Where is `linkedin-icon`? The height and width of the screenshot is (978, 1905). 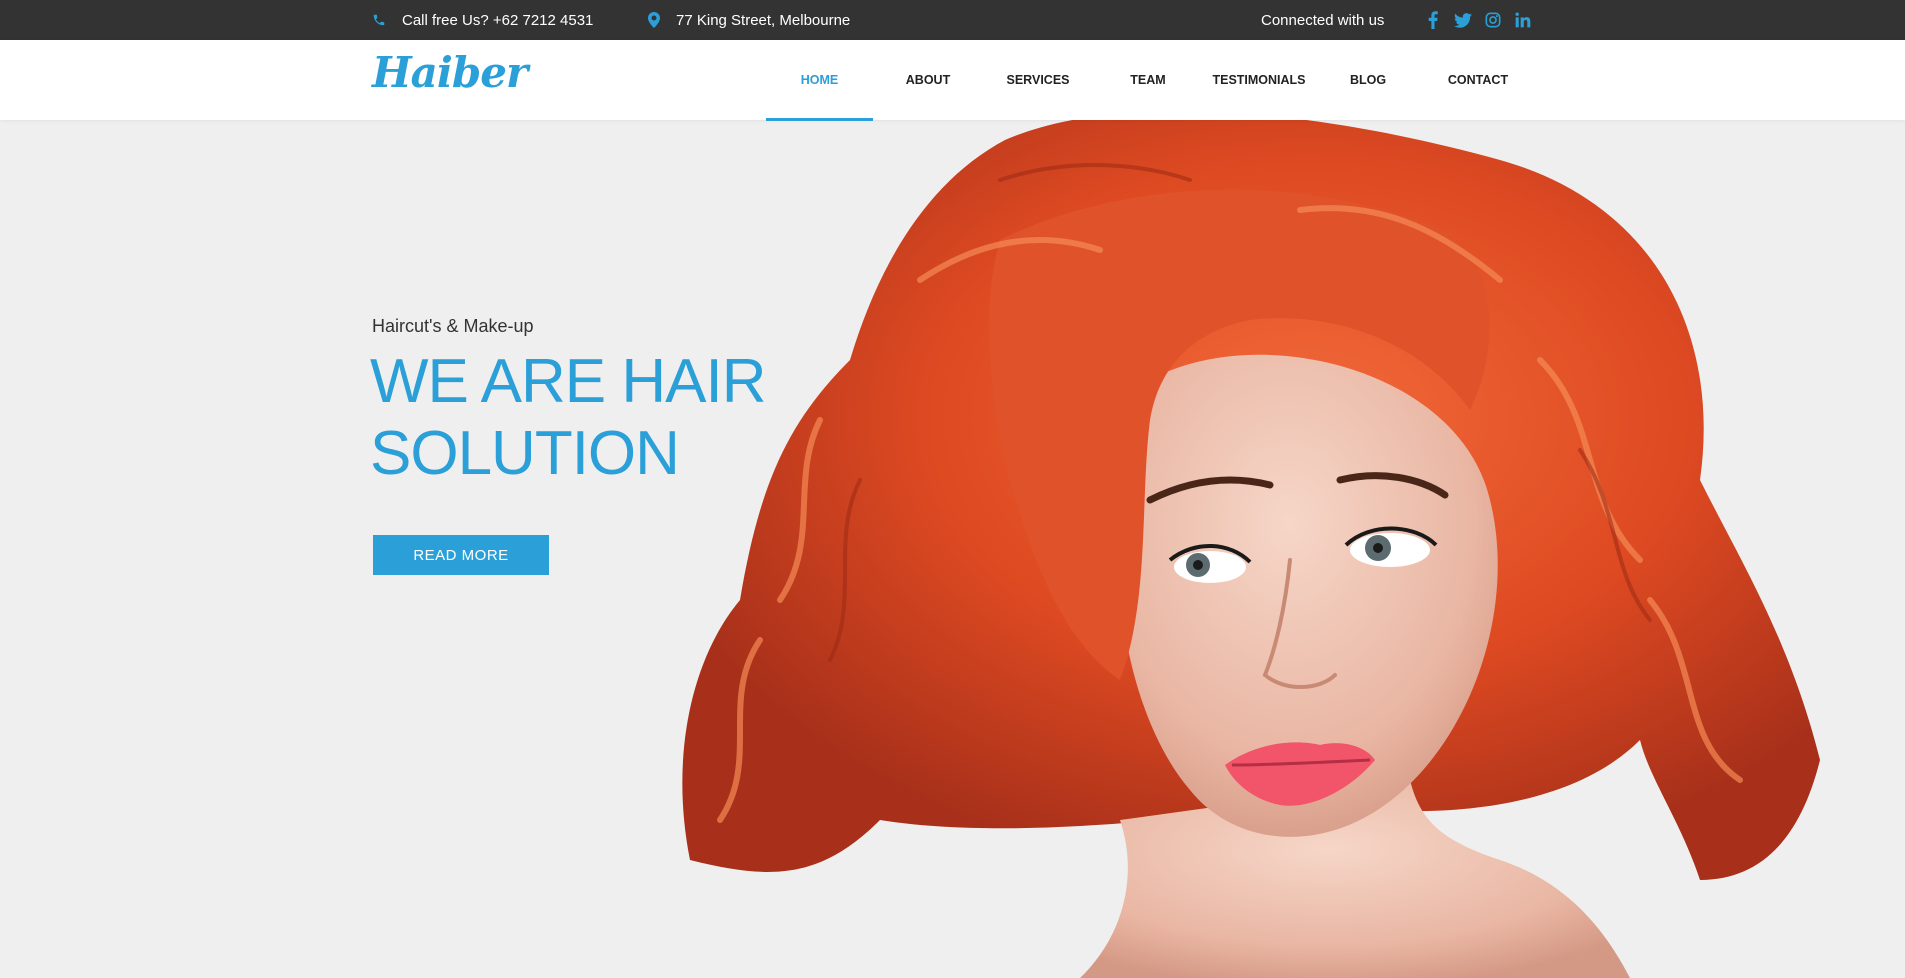 linkedin-icon is located at coordinates (1523, 20).